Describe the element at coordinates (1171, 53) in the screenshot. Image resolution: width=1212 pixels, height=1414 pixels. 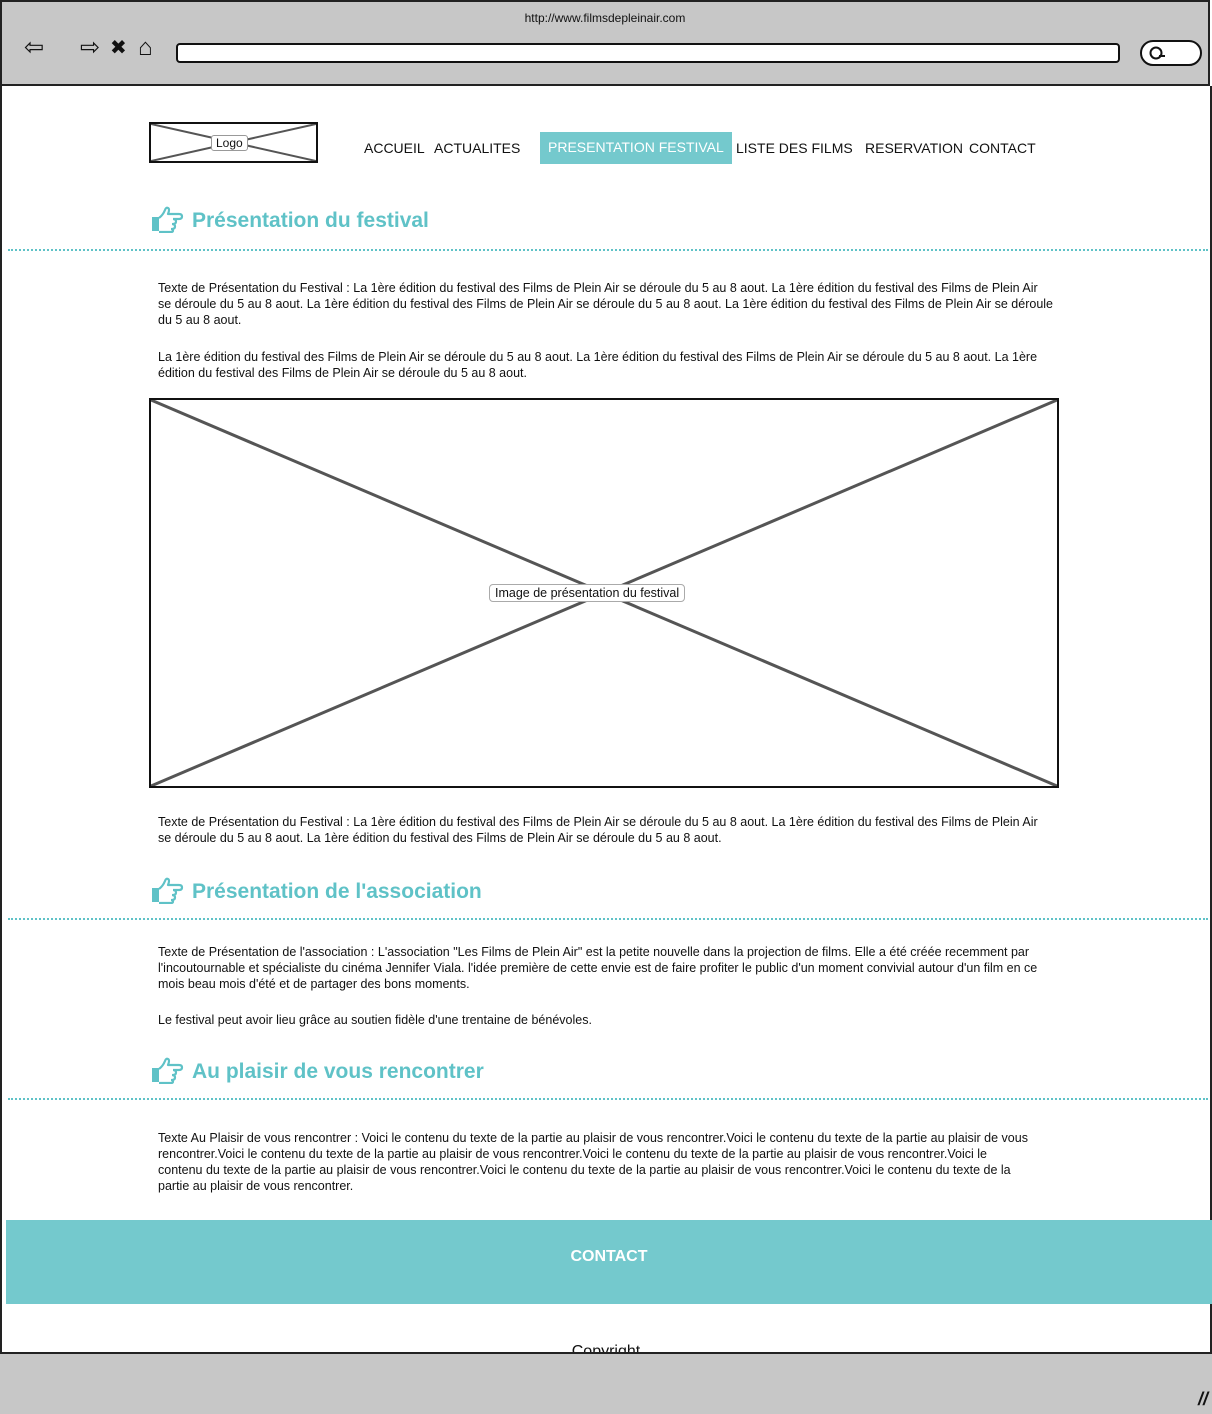
I see `search-button` at that location.